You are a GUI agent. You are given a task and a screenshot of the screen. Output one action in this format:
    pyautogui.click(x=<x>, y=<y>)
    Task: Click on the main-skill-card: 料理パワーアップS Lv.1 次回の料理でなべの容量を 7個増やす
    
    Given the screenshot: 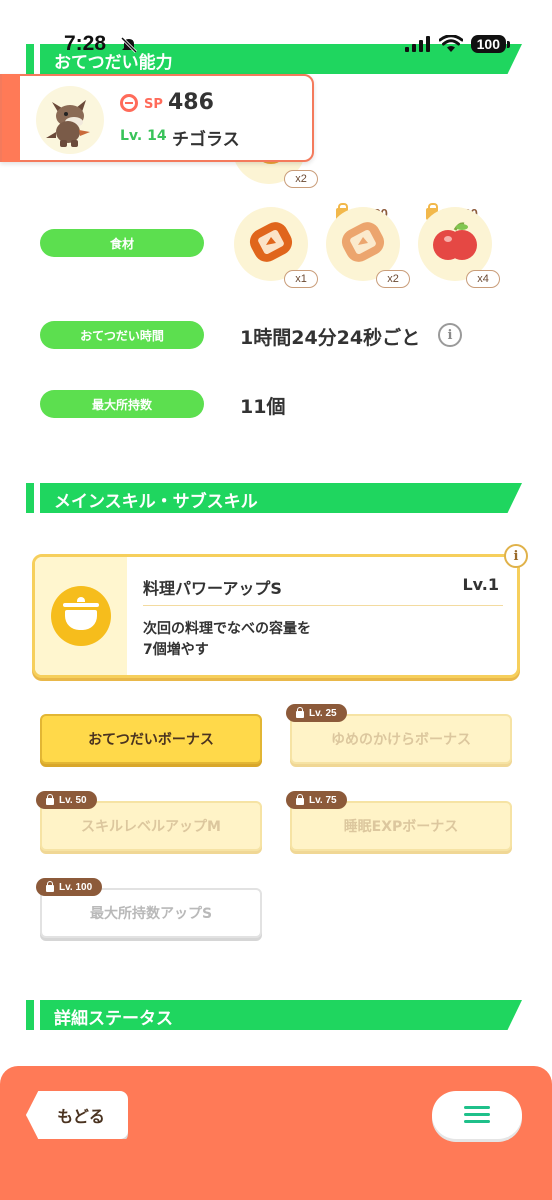 What is the action you would take?
    pyautogui.click(x=276, y=616)
    